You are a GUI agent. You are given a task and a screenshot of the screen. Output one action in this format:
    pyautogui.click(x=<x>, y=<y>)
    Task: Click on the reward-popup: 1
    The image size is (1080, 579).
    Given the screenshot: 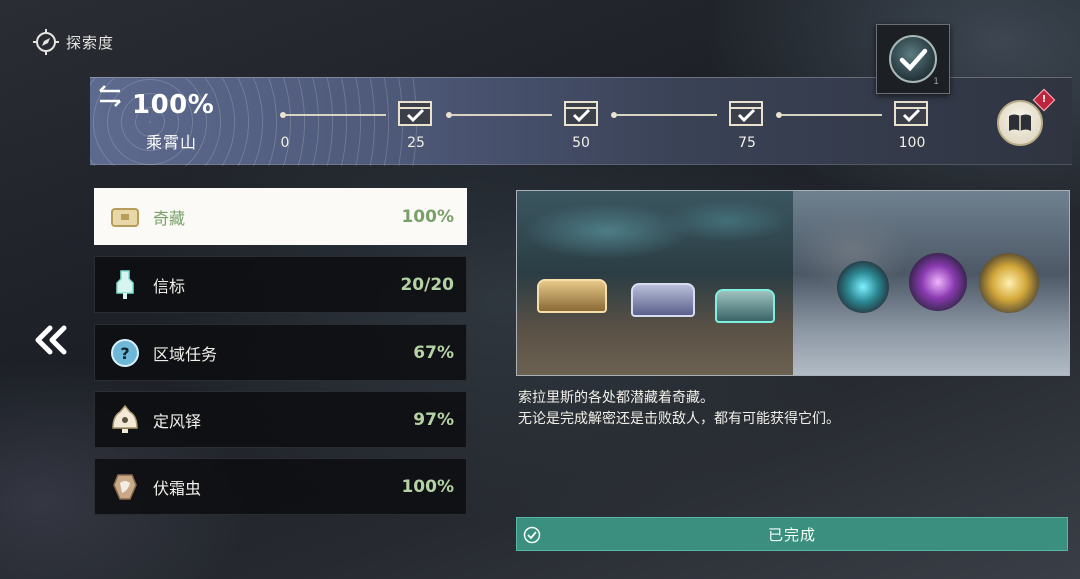 What is the action you would take?
    pyautogui.click(x=913, y=59)
    